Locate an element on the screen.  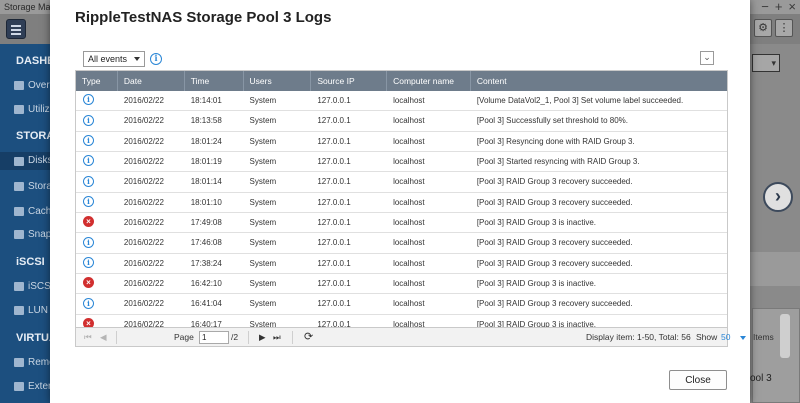
next-arrow-icon: › is located at coordinates (778, 197).